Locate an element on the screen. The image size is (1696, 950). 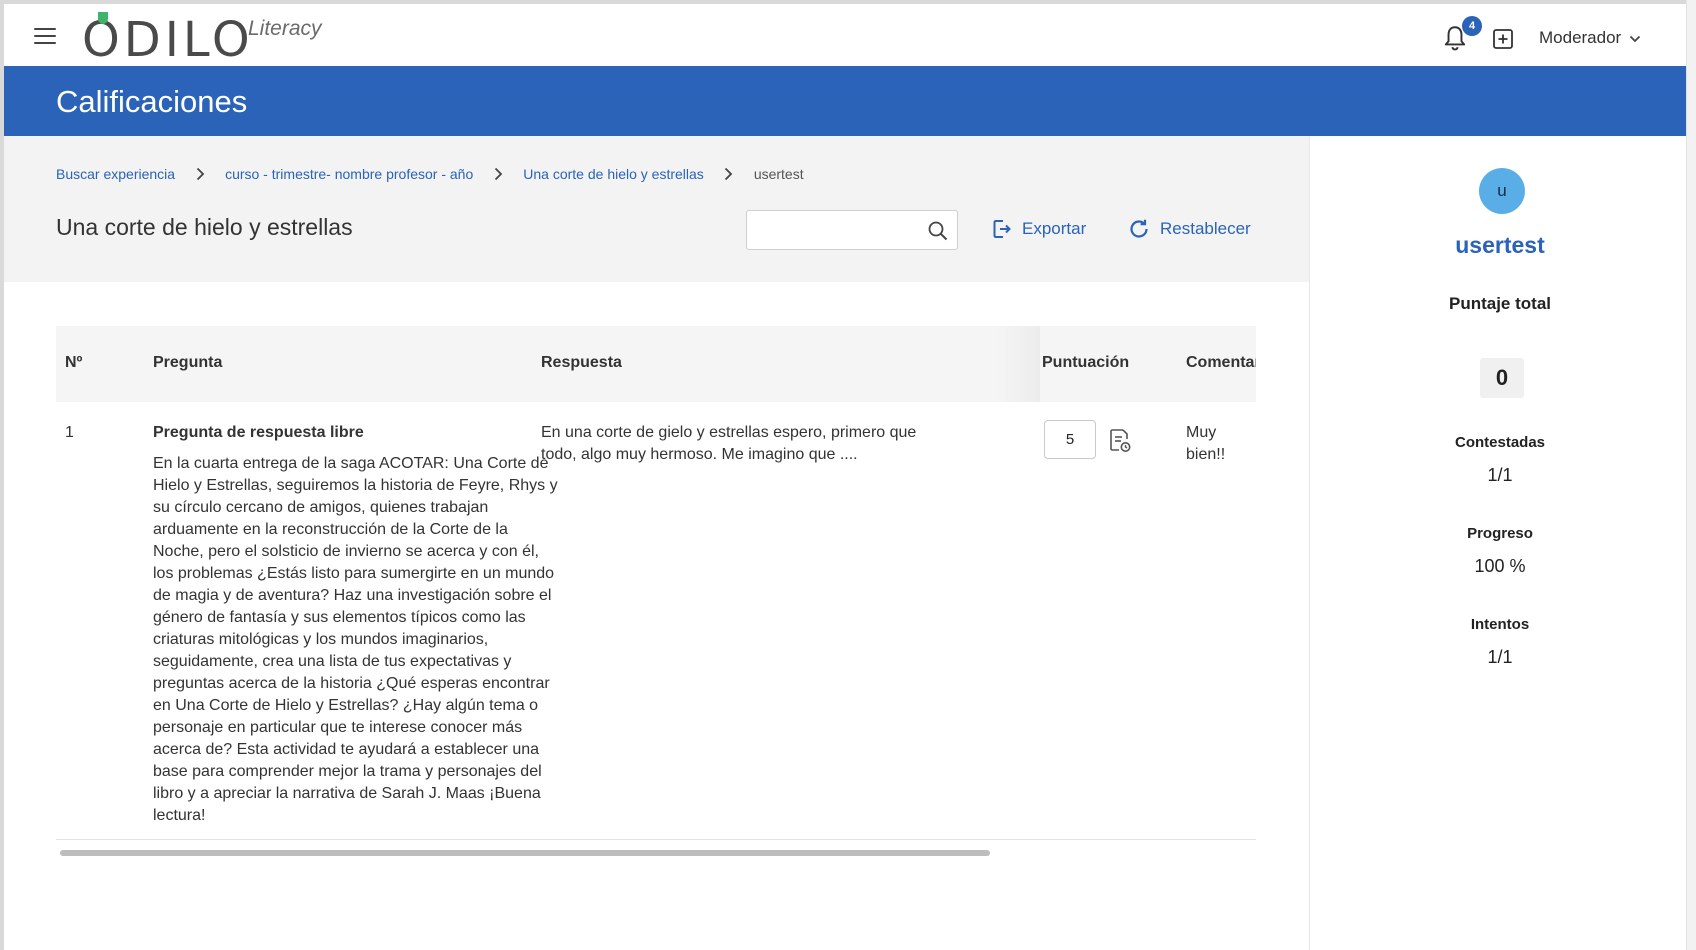
column-header-comment: Comentar is located at coordinates (1221, 362).